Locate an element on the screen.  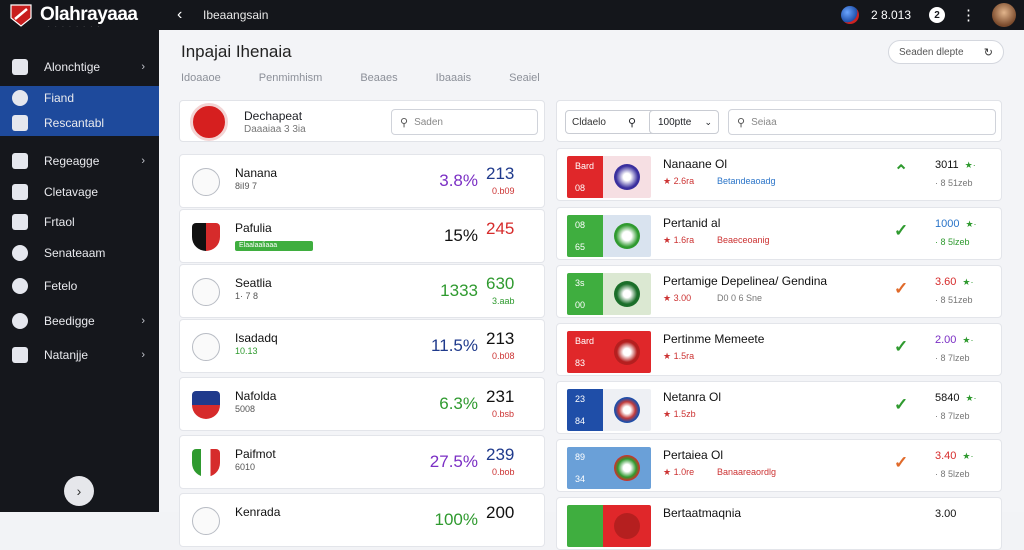
tab-2: Beaaes is located at coordinates (378, 78).